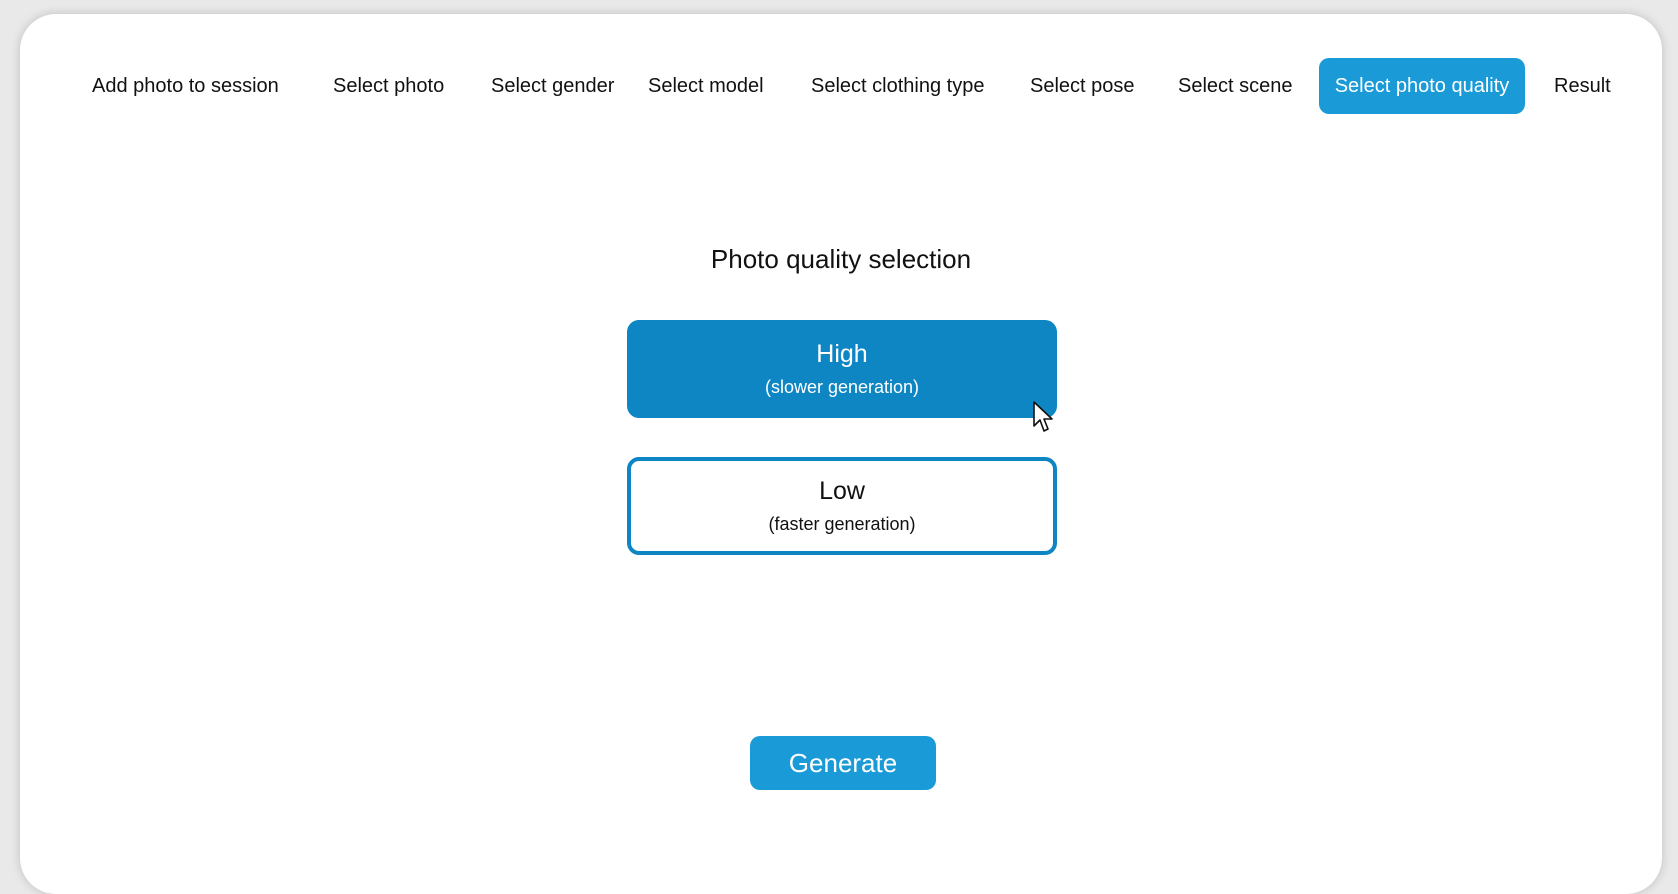 The image size is (1678, 894). What do you see at coordinates (842, 491) in the screenshot?
I see `option-label: Low` at bounding box center [842, 491].